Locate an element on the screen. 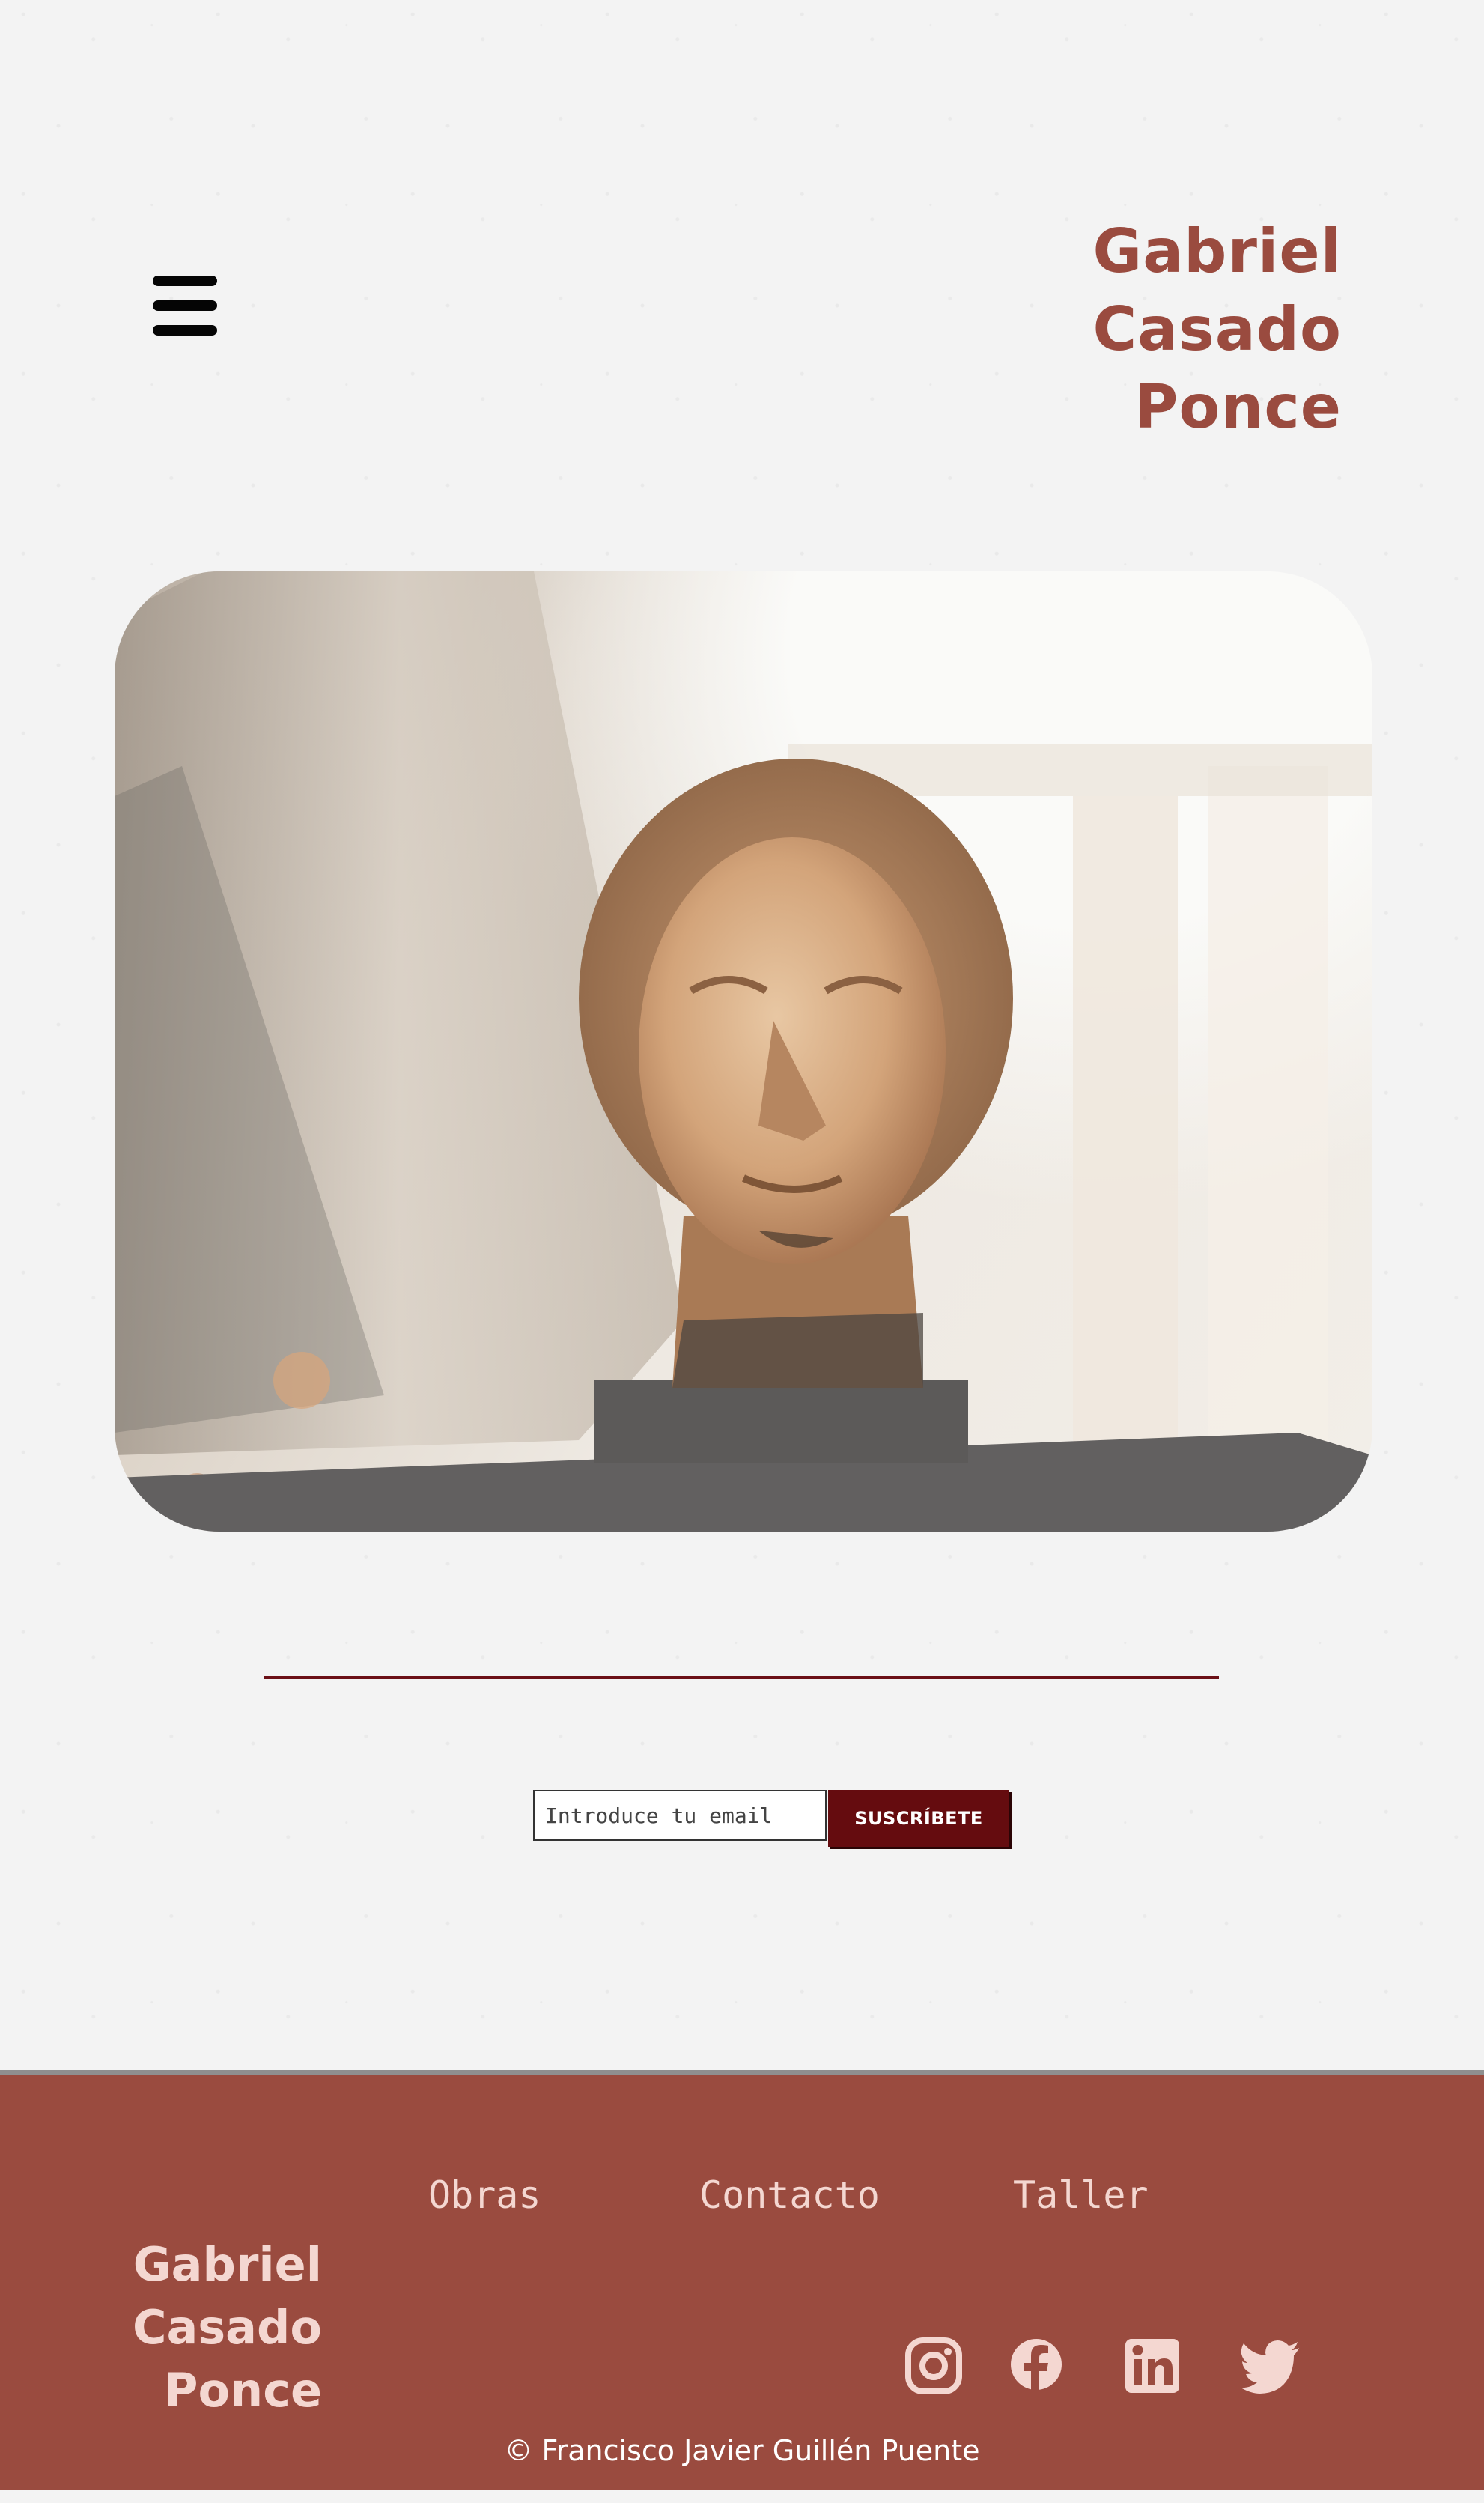 The image size is (1484, 2503). copyright-text: © Francisco Javier Guillén Puente is located at coordinates (742, 2450).